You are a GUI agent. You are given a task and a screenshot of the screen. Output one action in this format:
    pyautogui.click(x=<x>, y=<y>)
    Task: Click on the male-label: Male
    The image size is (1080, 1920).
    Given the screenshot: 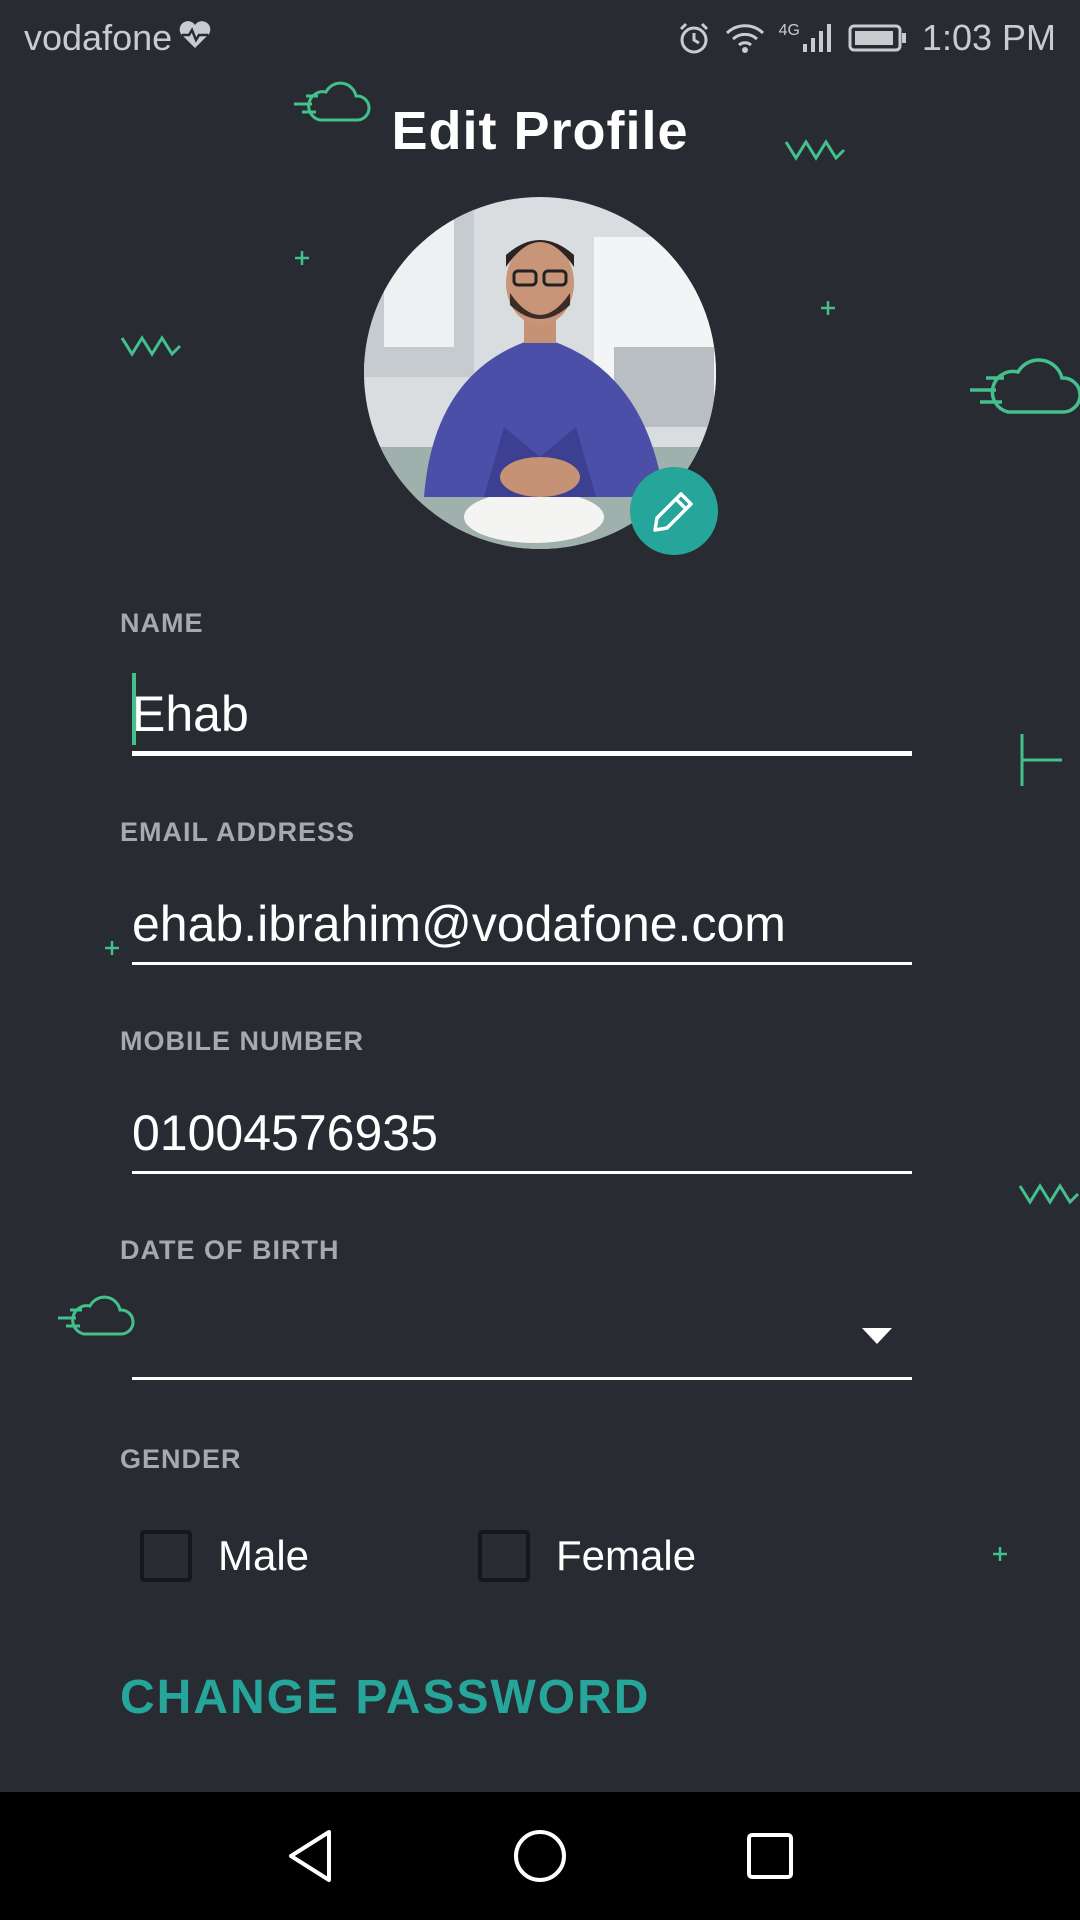 What is the action you would take?
    pyautogui.click(x=264, y=1555)
    